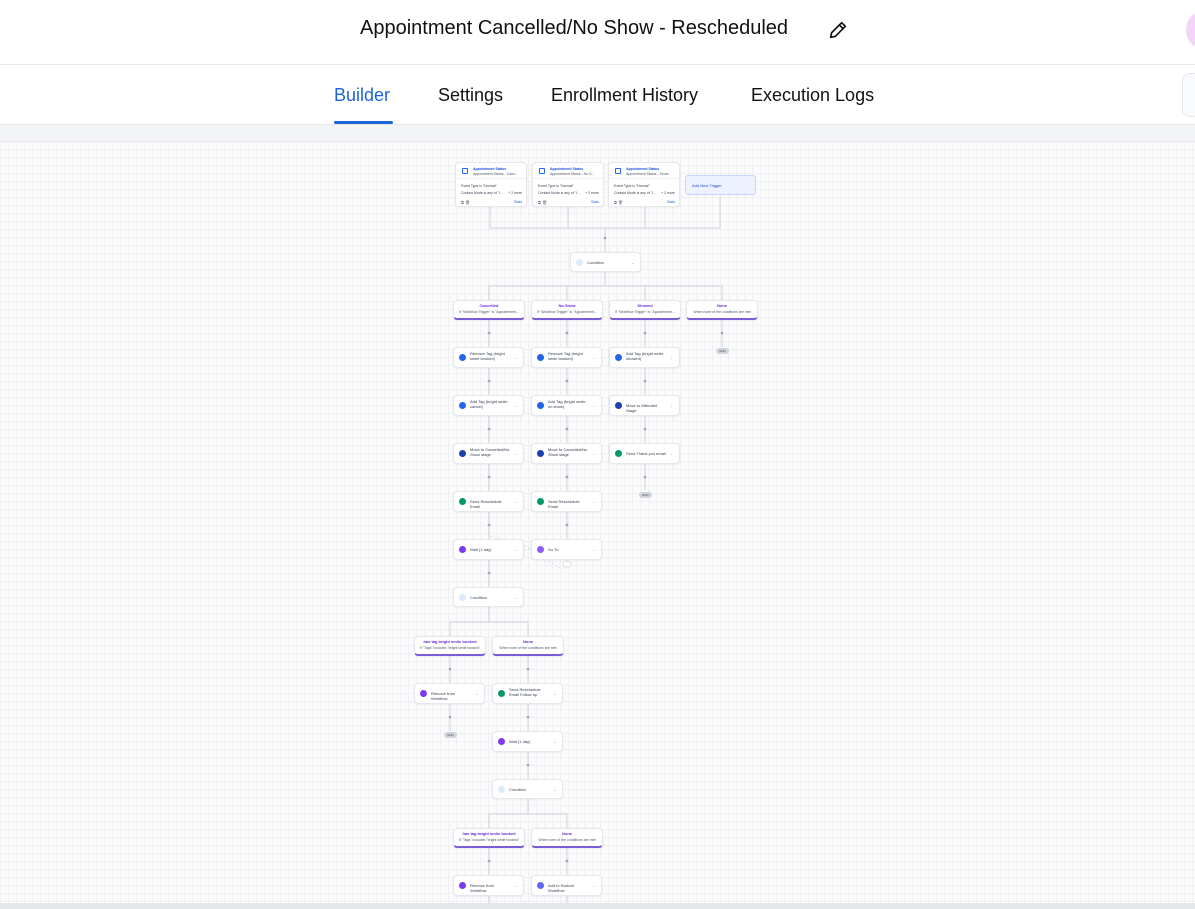 The height and width of the screenshot is (909, 1195). What do you see at coordinates (720, 185) in the screenshot?
I see `add-new-trigger-button: Add New Trigger` at bounding box center [720, 185].